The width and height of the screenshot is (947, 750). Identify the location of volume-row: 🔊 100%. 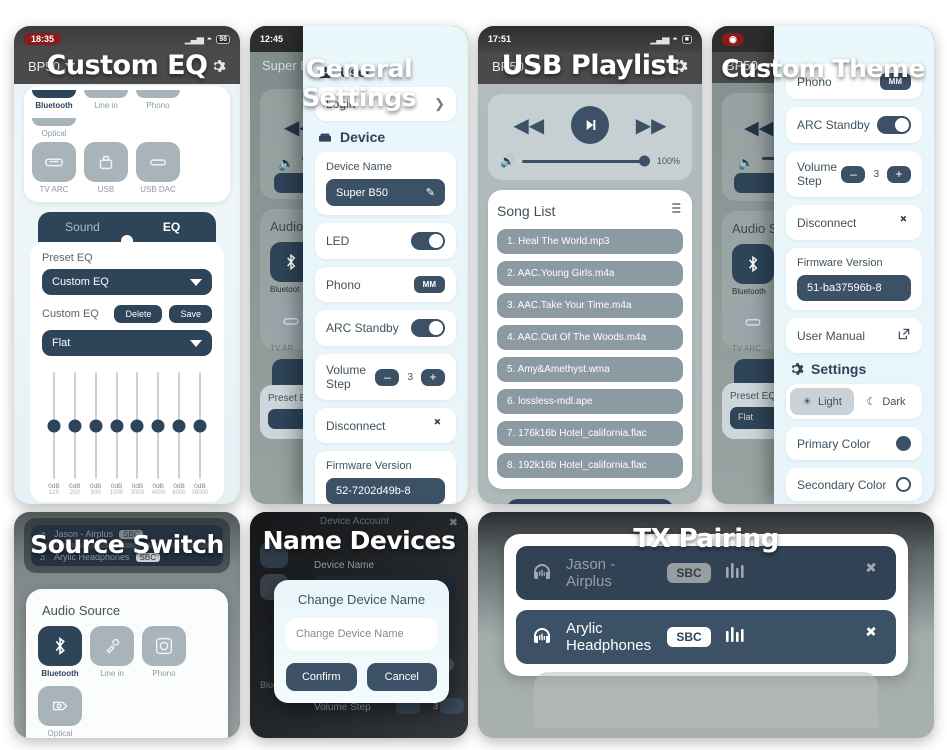
(590, 161).